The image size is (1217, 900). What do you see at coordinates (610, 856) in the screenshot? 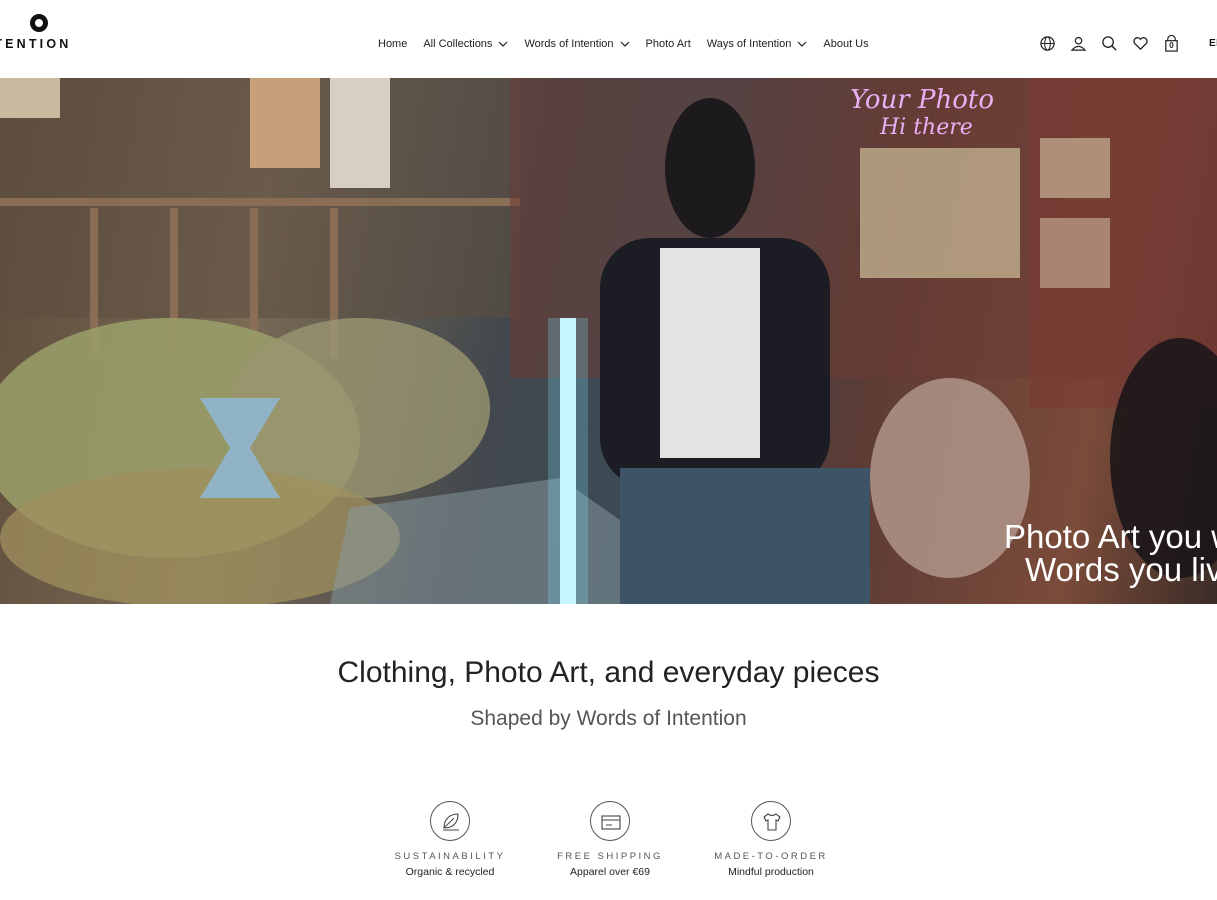
I see `feature-title: FREE SHIPPING` at bounding box center [610, 856].